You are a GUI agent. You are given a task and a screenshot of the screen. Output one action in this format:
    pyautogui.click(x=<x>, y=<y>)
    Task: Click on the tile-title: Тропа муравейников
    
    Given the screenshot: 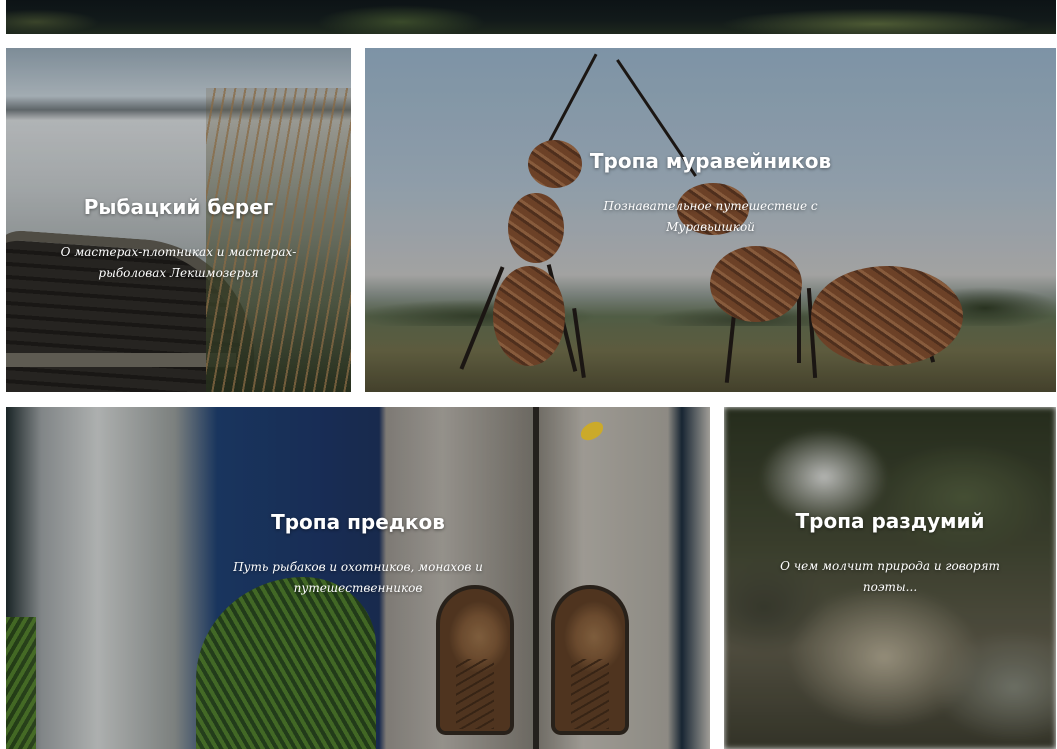 What is the action you would take?
    pyautogui.click(x=710, y=161)
    